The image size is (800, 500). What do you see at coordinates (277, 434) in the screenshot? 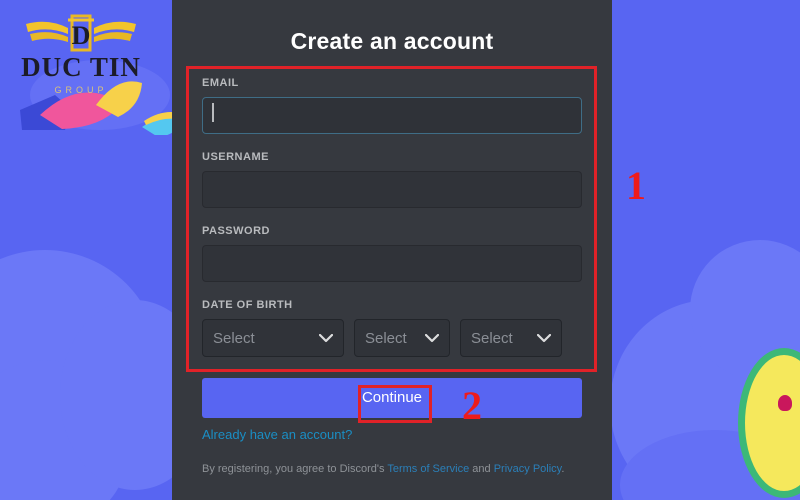
I see `already-have-account-link: Already have an account?` at bounding box center [277, 434].